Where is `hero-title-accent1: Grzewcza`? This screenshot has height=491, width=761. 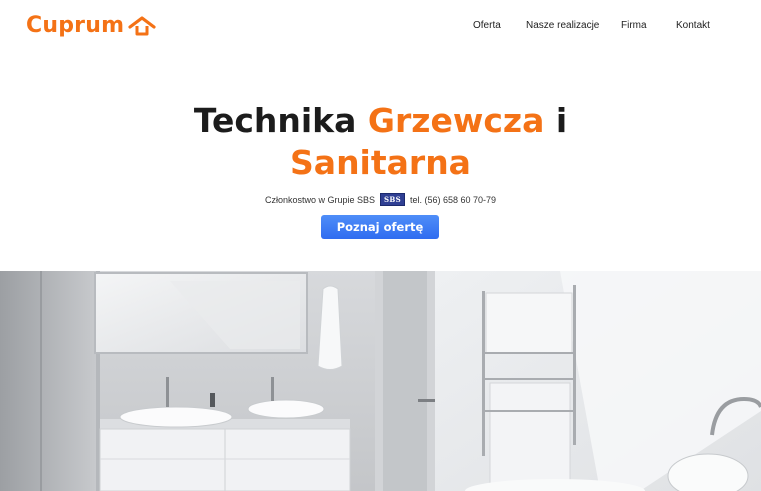 hero-title-accent1: Grzewcza is located at coordinates (456, 120).